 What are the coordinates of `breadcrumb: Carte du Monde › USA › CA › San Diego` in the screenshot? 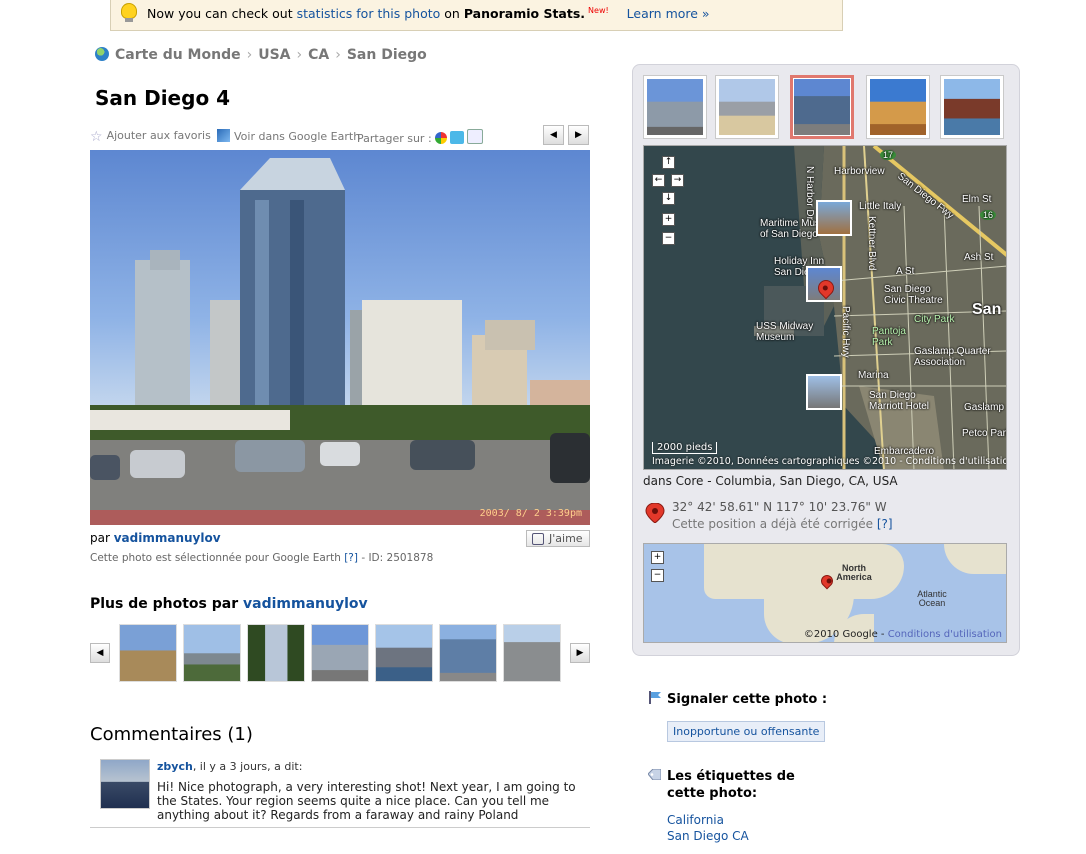 It's located at (261, 55).